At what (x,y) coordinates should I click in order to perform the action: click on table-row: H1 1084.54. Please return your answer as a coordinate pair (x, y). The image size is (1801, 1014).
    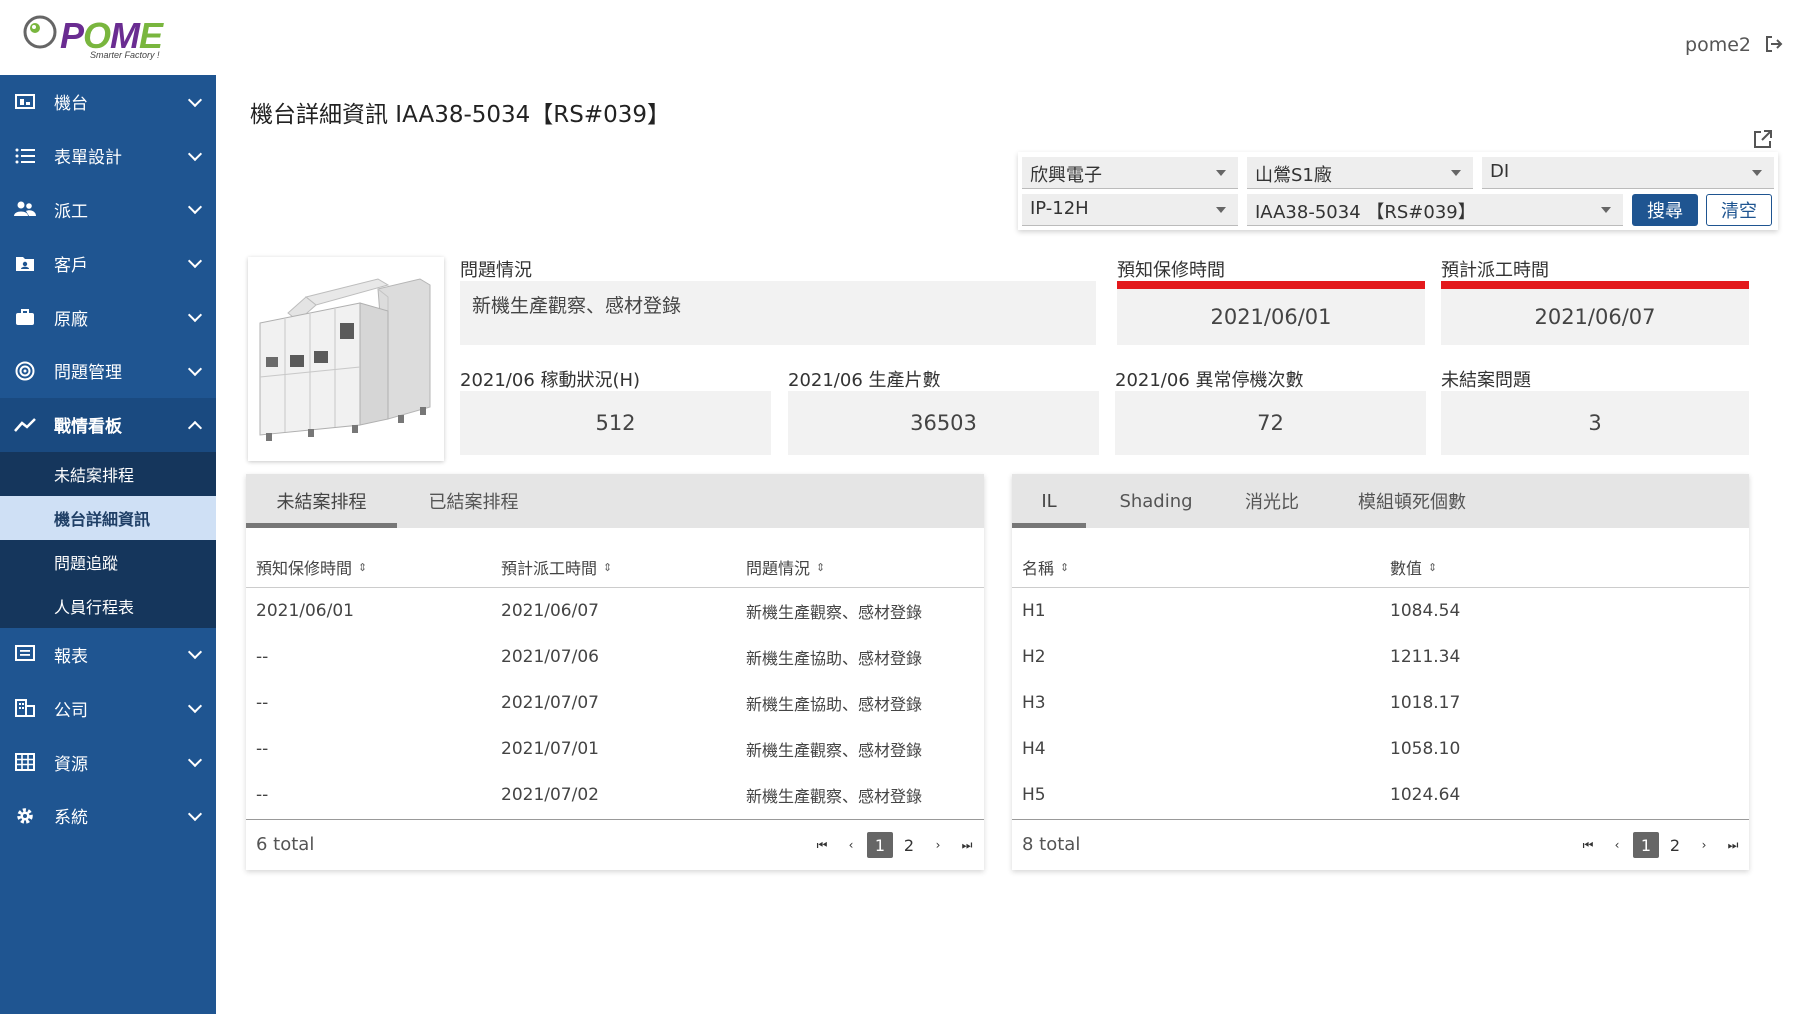
    Looking at the image, I should click on (1380, 611).